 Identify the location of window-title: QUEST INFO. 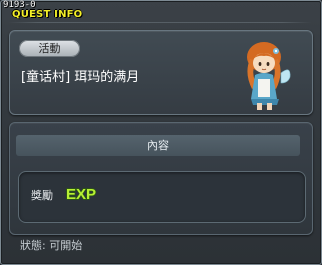
(47, 14).